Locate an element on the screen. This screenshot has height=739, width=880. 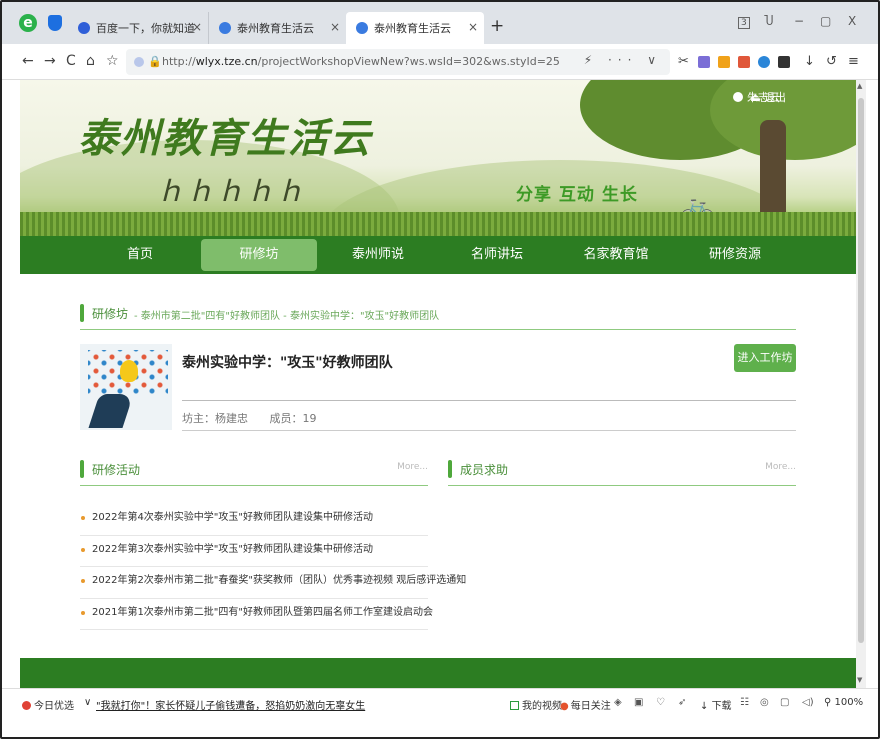
shield-status-icon: ◈ is located at coordinates (618, 702).